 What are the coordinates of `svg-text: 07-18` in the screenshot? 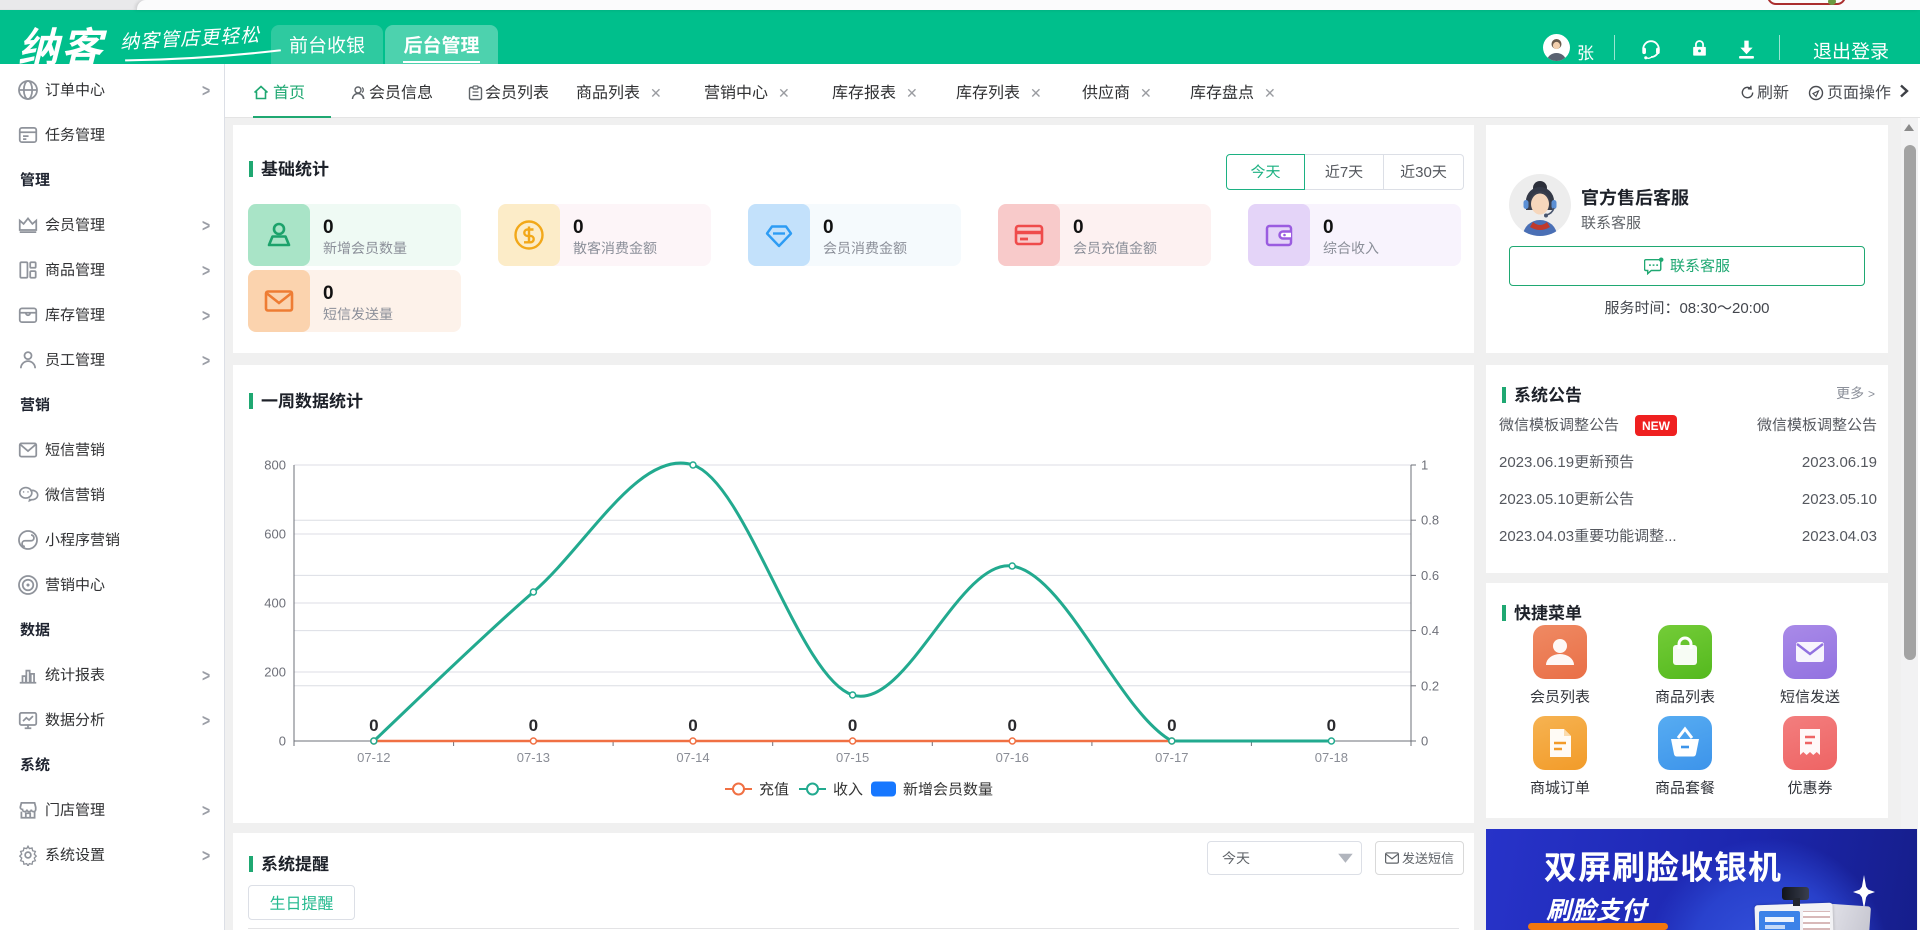 It's located at (1331, 756).